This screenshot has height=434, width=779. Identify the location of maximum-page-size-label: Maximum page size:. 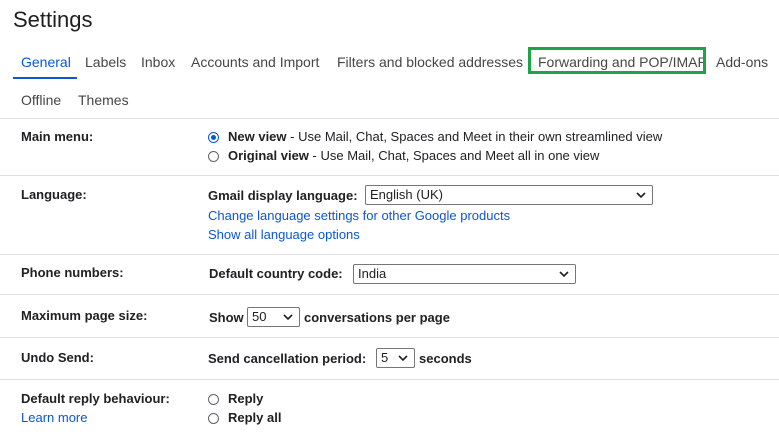
(84, 315).